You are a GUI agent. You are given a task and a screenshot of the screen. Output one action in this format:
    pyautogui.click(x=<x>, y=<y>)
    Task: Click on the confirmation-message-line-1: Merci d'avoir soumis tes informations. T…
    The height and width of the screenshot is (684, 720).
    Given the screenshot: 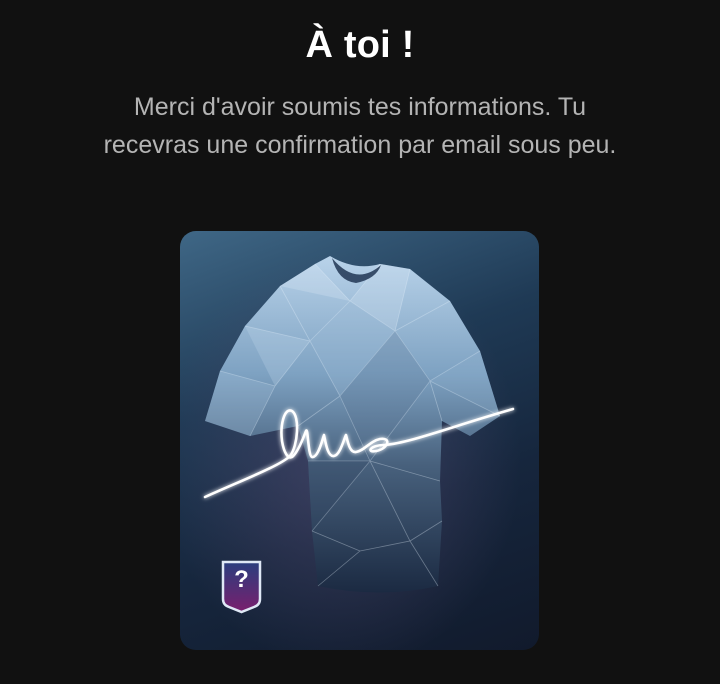 What is the action you would take?
    pyautogui.click(x=360, y=107)
    